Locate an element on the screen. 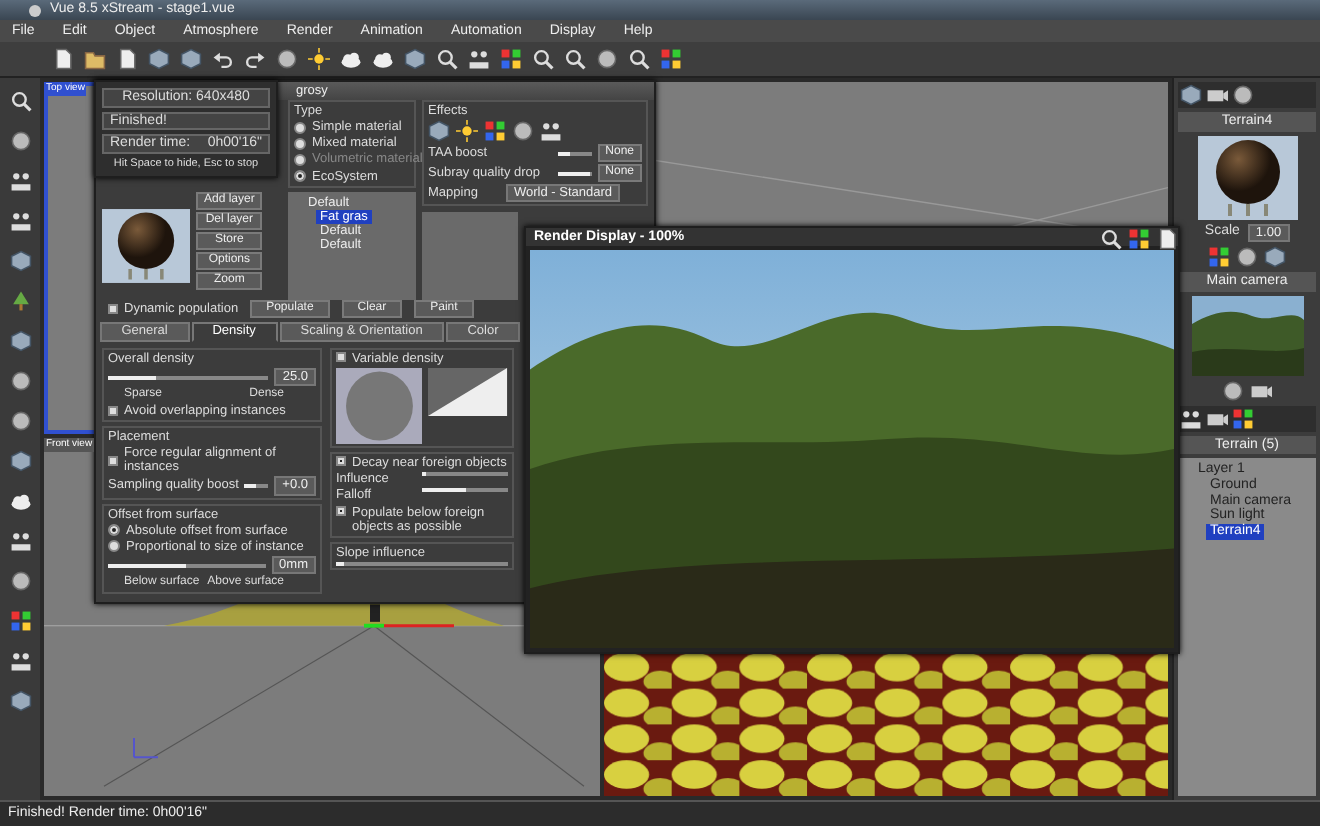 This screenshot has width=1320, height=826. axis-gizmo is located at coordinates (146, 747).